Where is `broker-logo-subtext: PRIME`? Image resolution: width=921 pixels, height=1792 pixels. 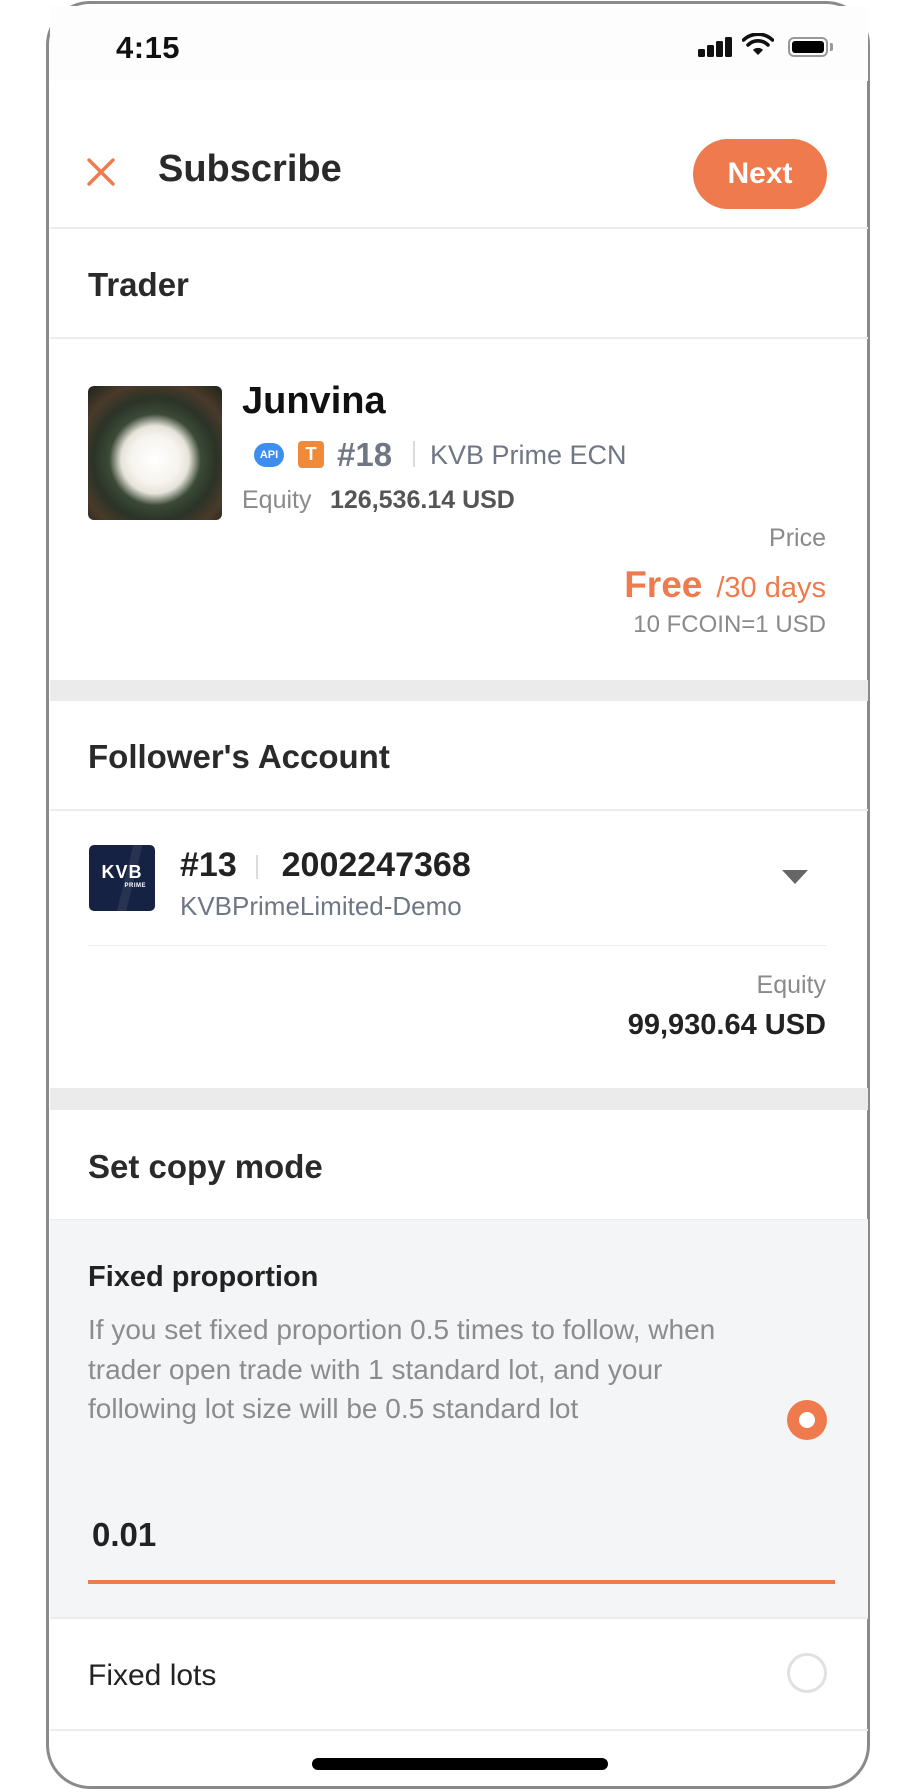 broker-logo-subtext: PRIME is located at coordinates (135, 886).